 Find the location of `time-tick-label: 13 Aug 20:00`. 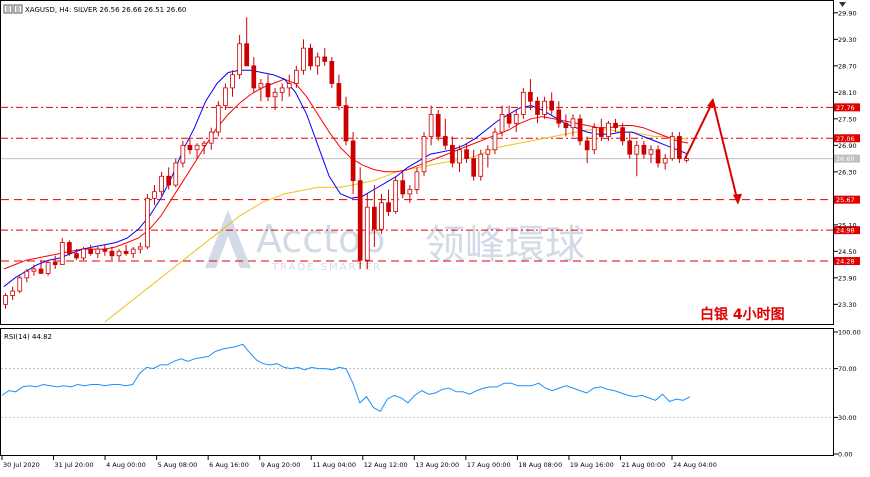

time-tick-label: 13 Aug 20:00 is located at coordinates (437, 465).